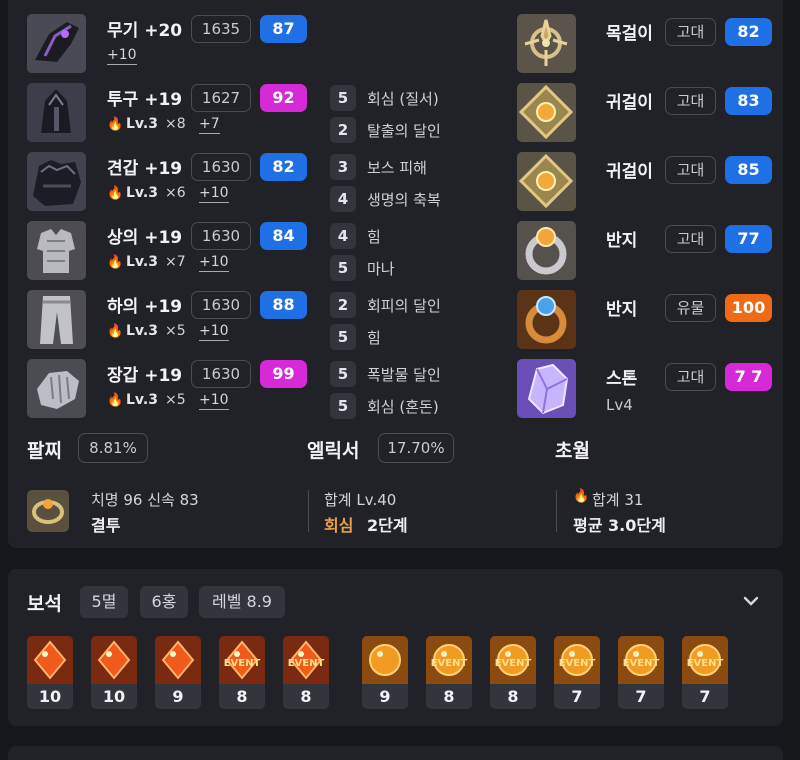 This screenshot has height=760, width=800. I want to click on quality-badge: 92, so click(283, 98).